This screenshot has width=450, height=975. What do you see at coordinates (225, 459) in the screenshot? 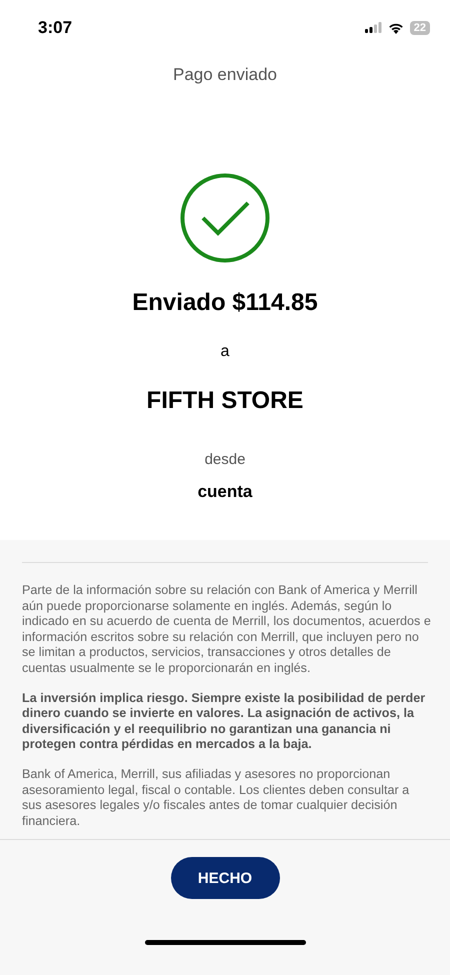
I see `from-label: desde` at bounding box center [225, 459].